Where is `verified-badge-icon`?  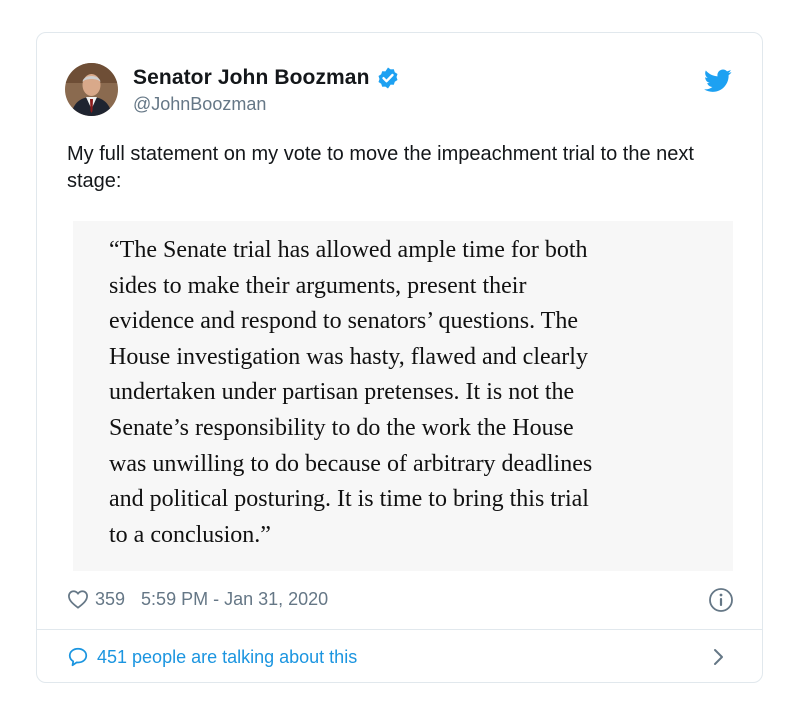
verified-badge-icon is located at coordinates (388, 78).